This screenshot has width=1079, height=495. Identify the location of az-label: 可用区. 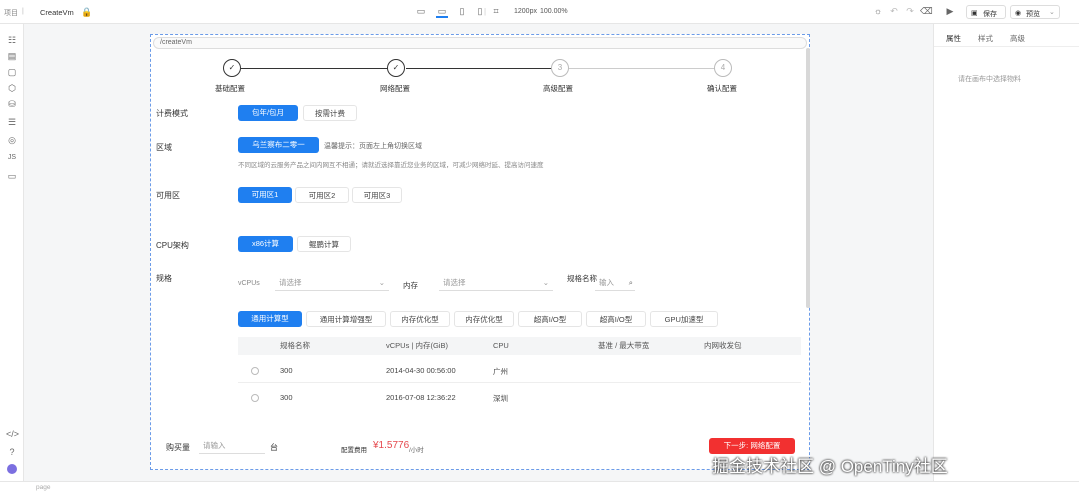
(168, 195).